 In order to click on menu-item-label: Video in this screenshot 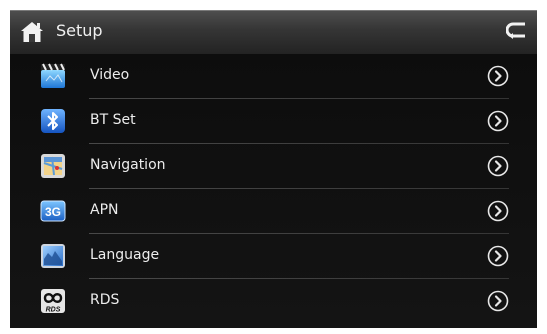, I will do `click(110, 75)`.